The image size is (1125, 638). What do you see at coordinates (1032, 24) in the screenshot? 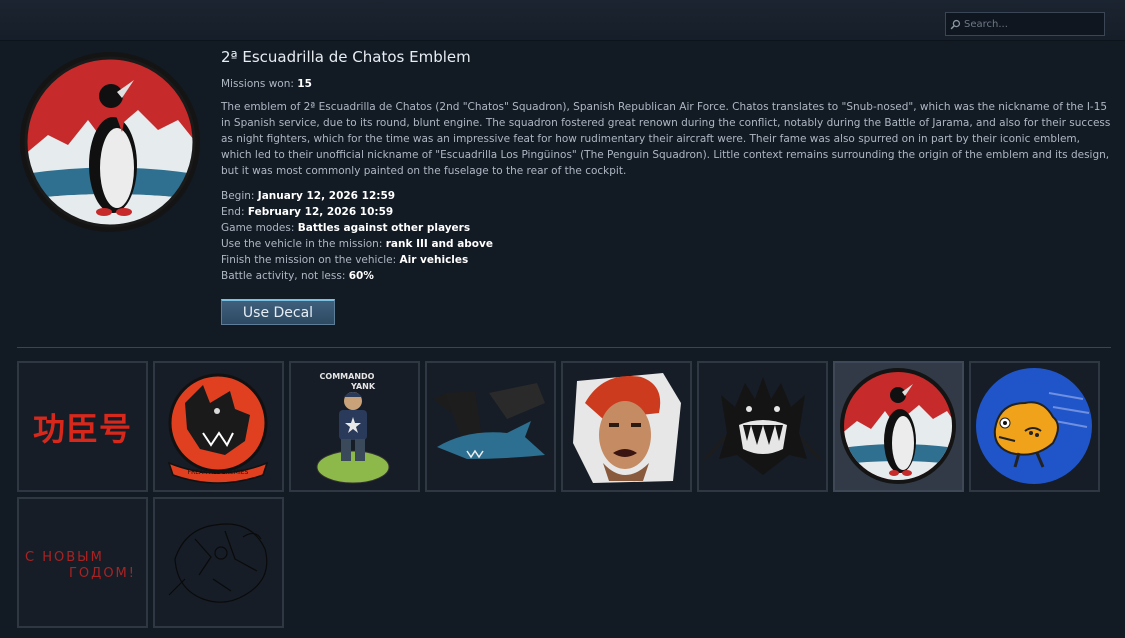
I see `search-input` at bounding box center [1032, 24].